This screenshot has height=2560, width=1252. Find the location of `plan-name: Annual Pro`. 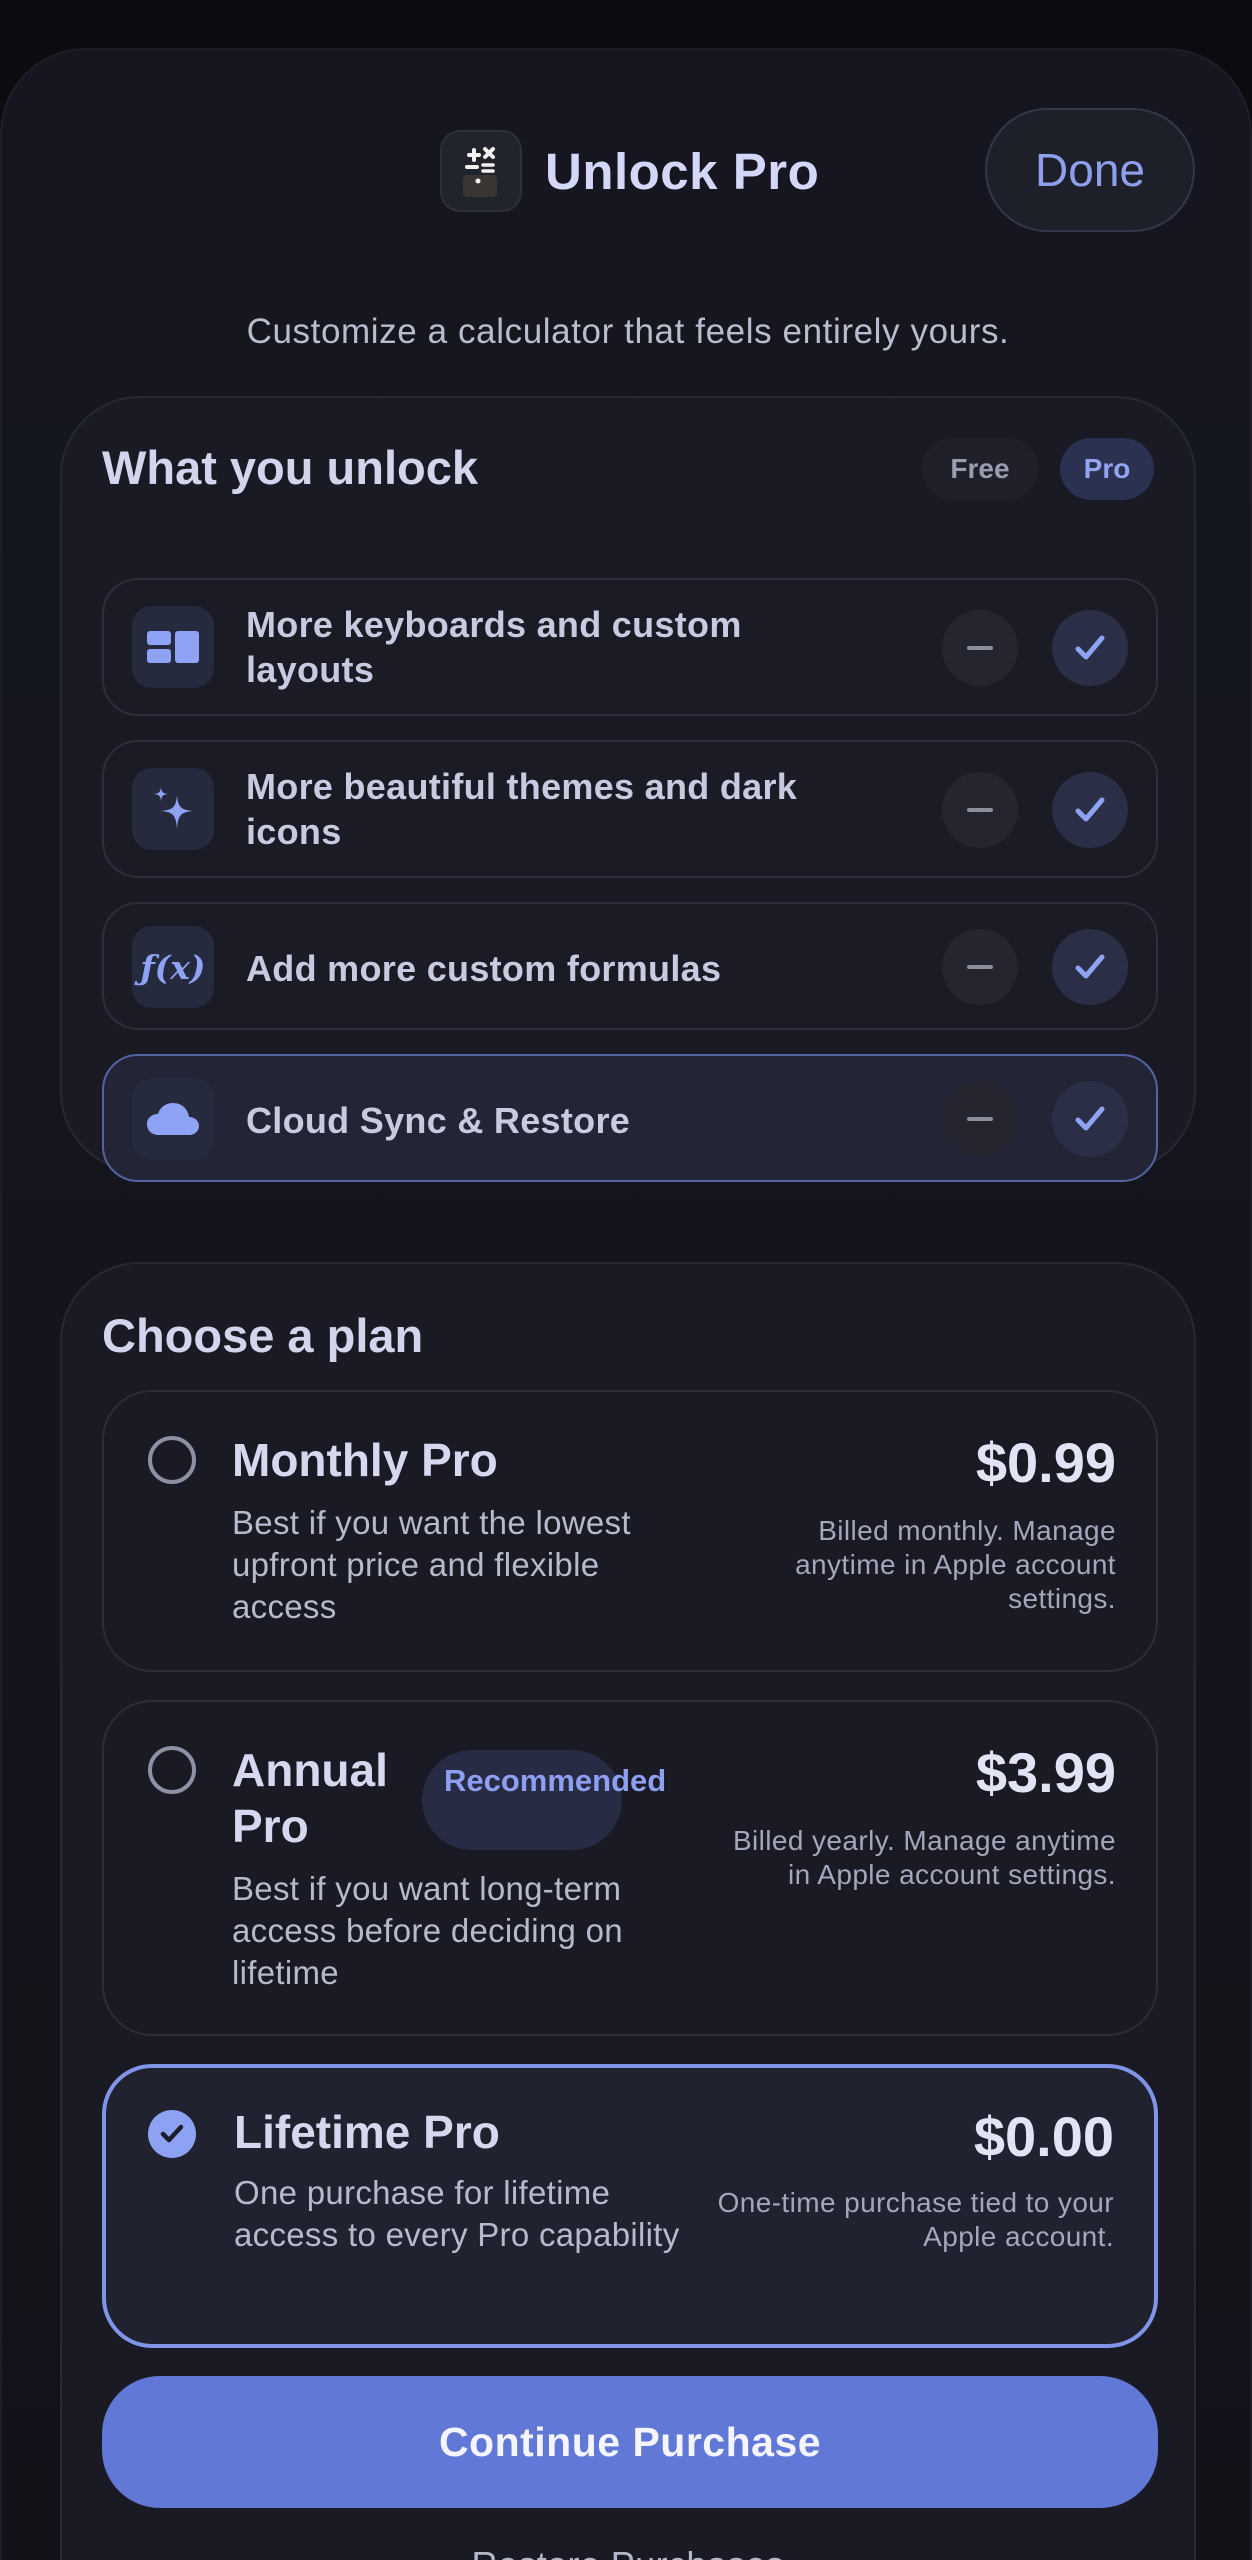

plan-name: Annual Pro is located at coordinates (310, 1798).